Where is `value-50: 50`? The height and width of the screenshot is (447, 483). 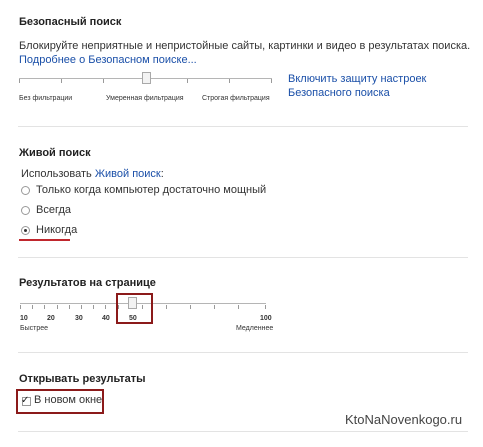
value-50: 50 is located at coordinates (133, 318).